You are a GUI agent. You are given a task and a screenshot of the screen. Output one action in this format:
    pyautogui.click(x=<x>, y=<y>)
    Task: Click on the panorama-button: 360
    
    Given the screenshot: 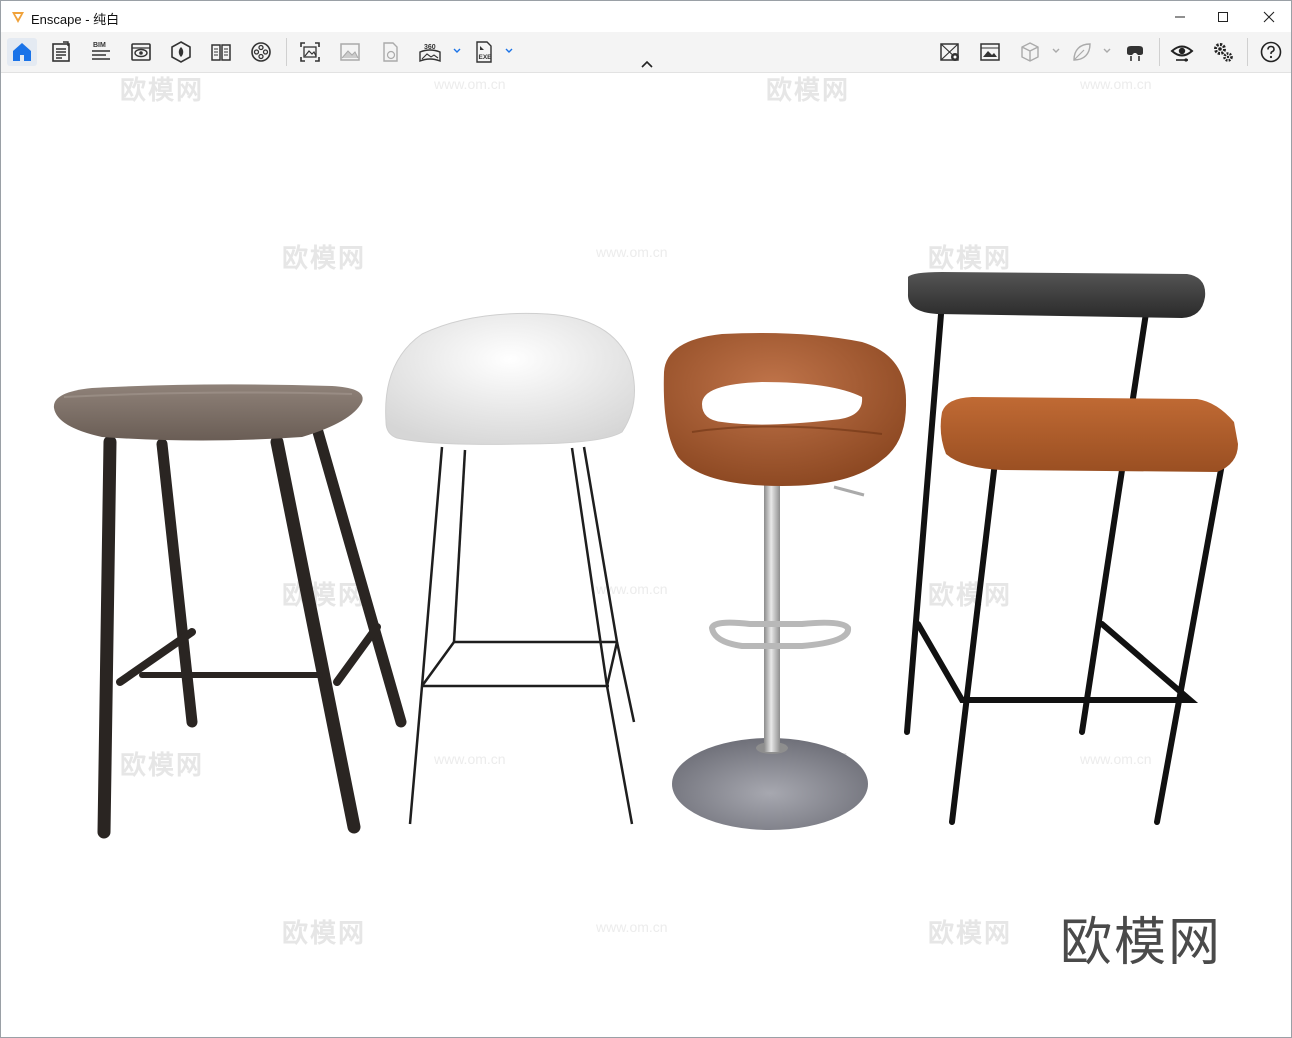 What is the action you would take?
    pyautogui.click(x=430, y=52)
    